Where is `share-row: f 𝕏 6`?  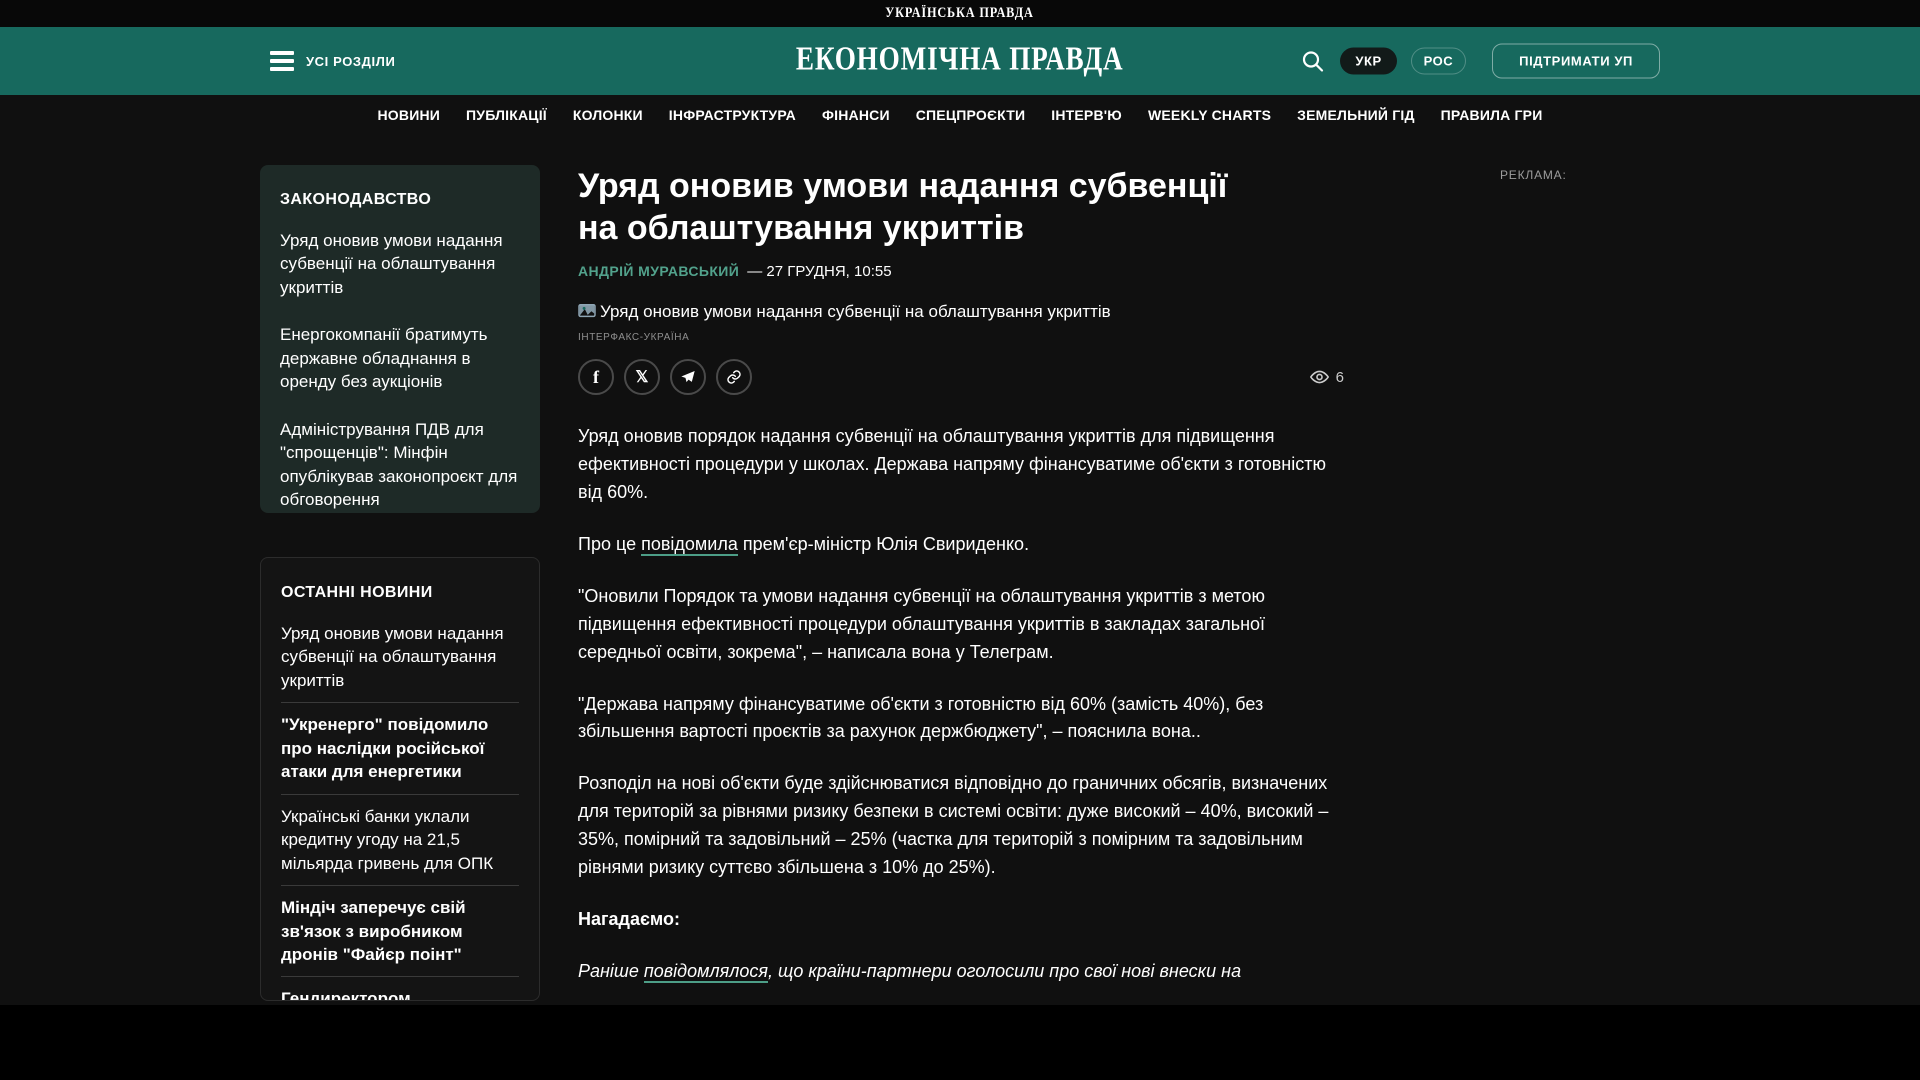
share-row: f 𝕏 6 is located at coordinates (961, 377).